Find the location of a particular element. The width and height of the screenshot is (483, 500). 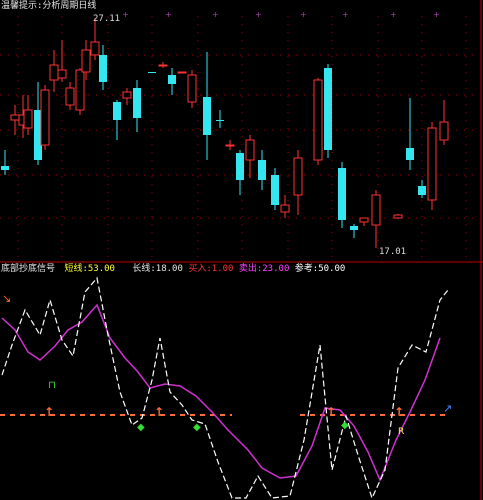

indicator-param: 短线:53.00 is located at coordinates (89, 269).